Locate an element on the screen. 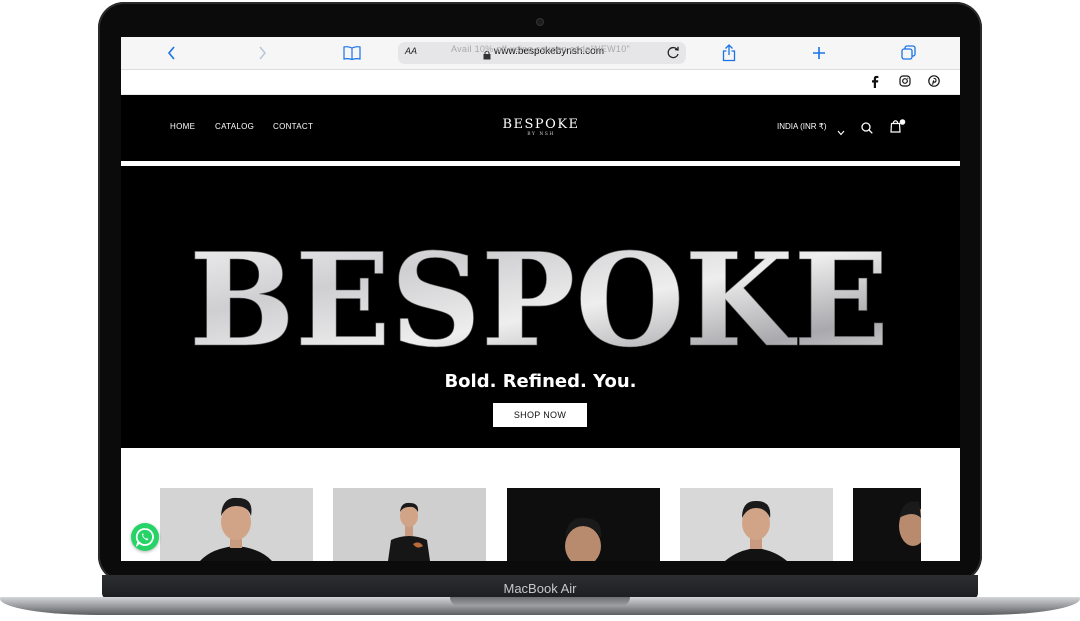 The image size is (1080, 621). hero-tagline: Bold. Refined. You. is located at coordinates (540, 381).